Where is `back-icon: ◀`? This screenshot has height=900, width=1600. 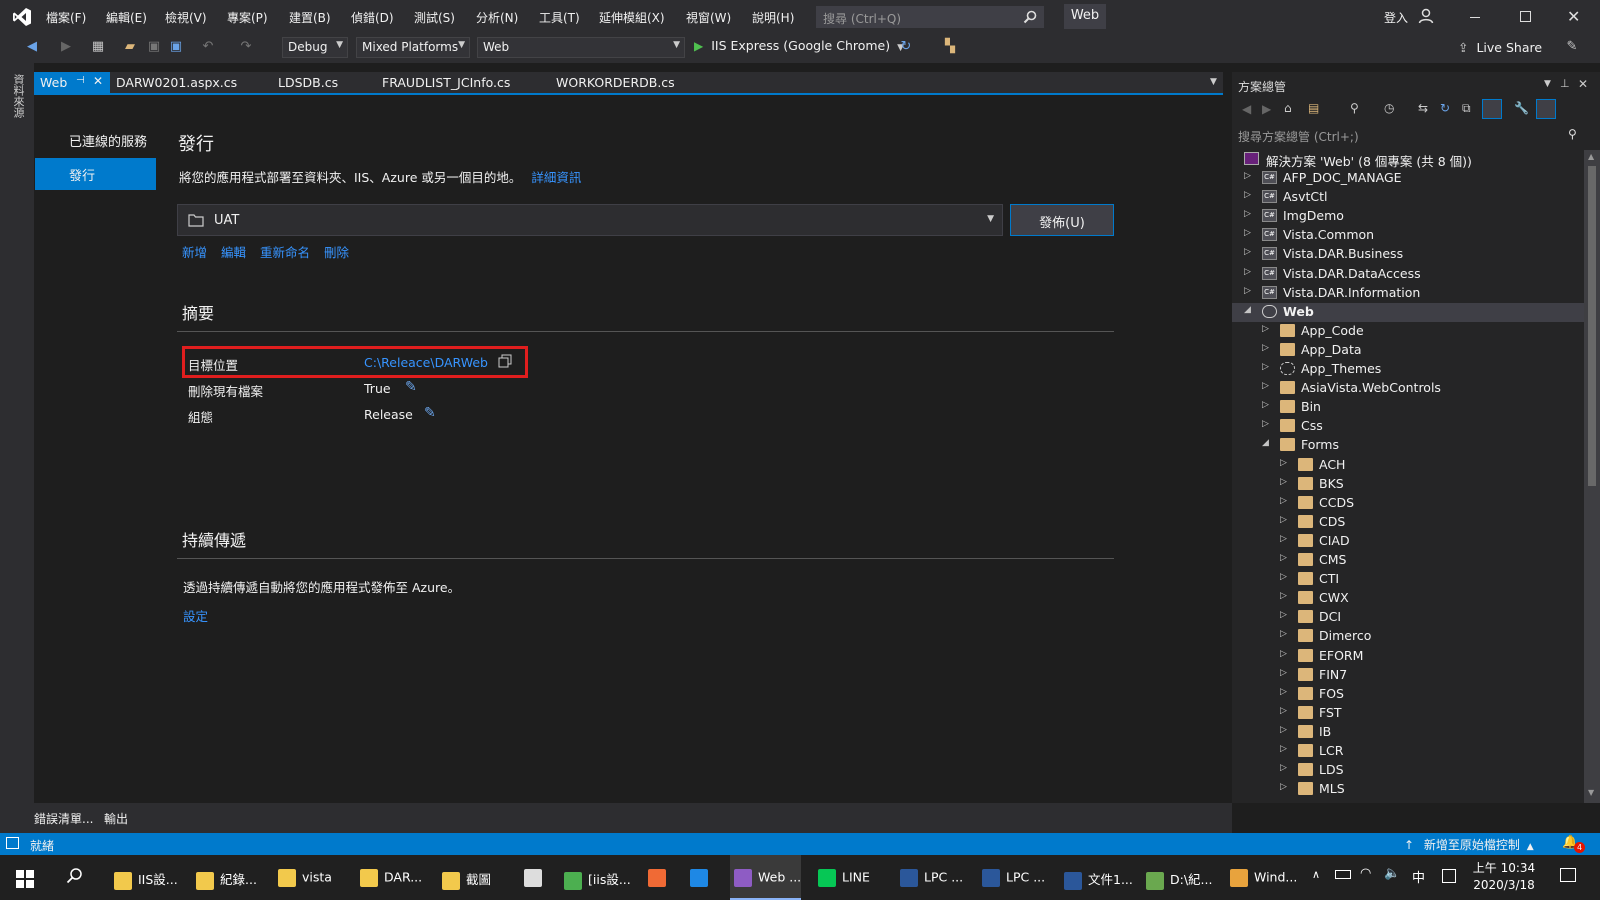 back-icon: ◀ is located at coordinates (1246, 109).